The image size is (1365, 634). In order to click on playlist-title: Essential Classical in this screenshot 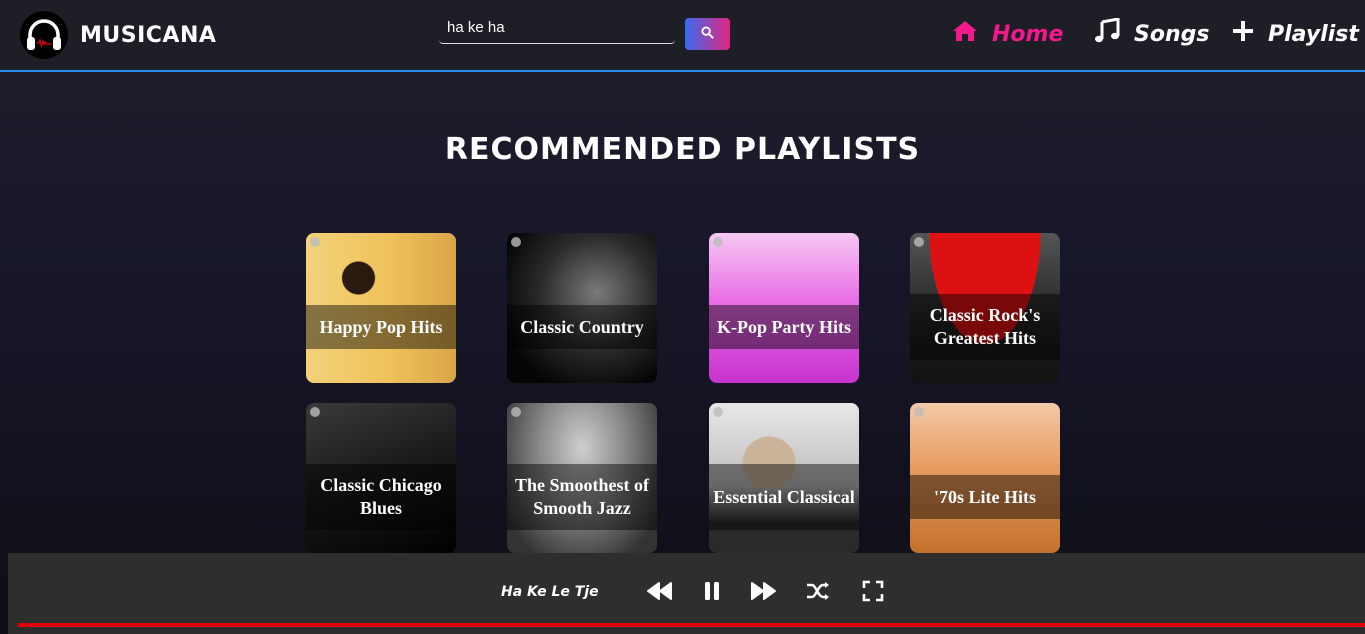, I will do `click(784, 497)`.